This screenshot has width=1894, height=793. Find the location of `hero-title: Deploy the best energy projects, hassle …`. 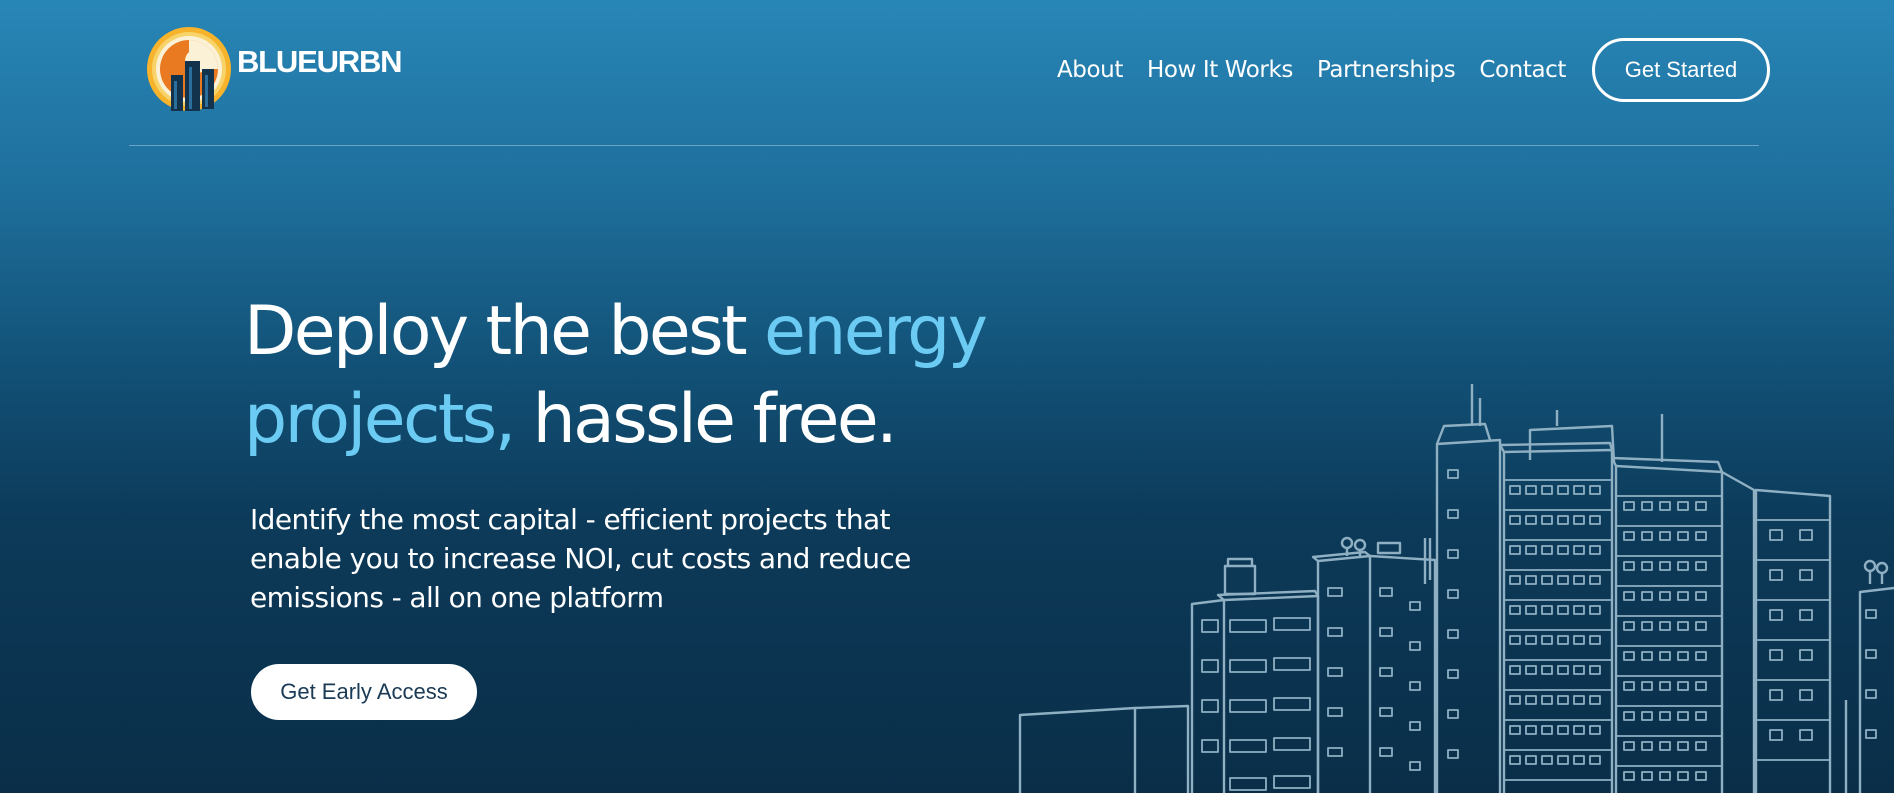

hero-title: Deploy the best energy projects, hassle … is located at coordinates (644, 376).